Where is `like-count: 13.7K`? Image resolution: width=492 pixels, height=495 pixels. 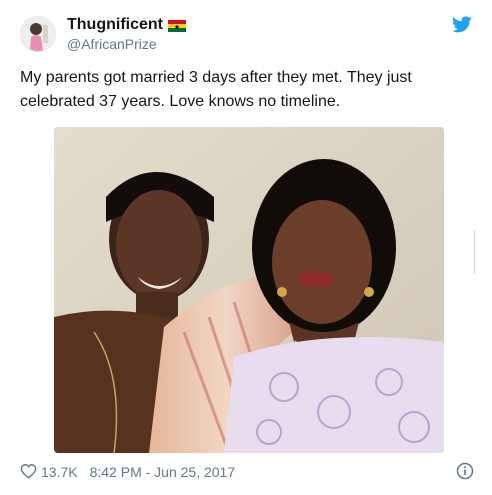 like-count: 13.7K is located at coordinates (59, 472).